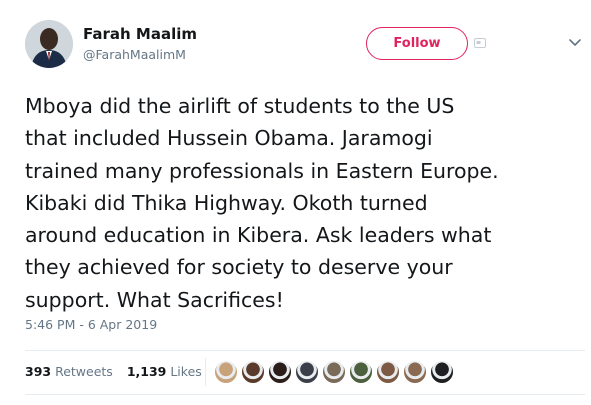  I want to click on retweets-stat: 393 Retweets, so click(69, 371).